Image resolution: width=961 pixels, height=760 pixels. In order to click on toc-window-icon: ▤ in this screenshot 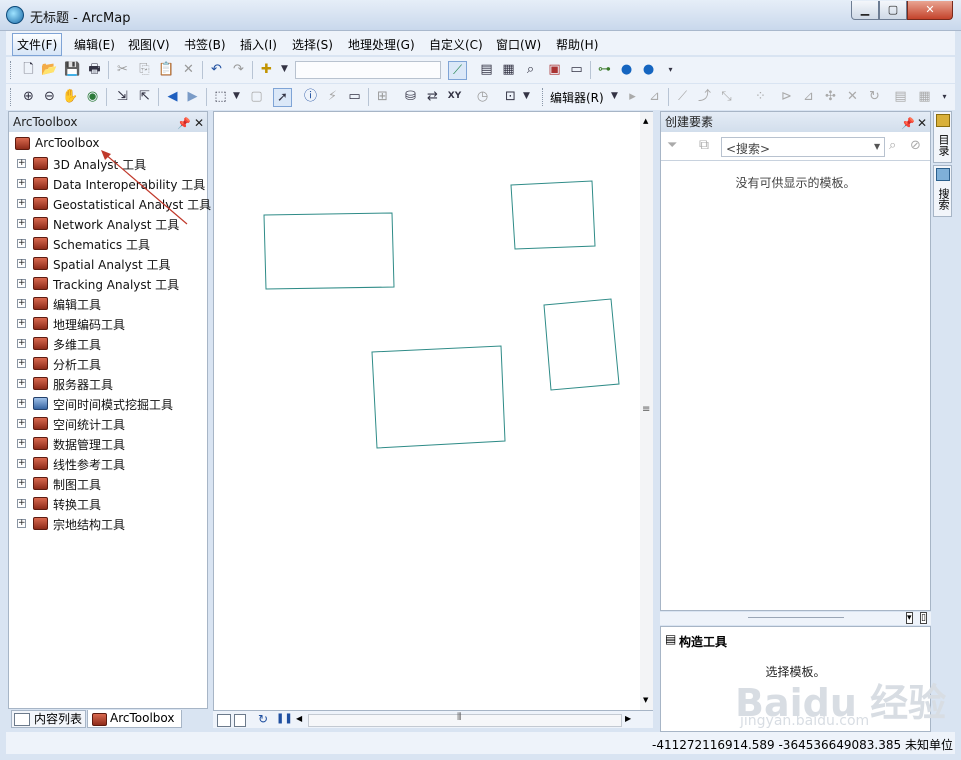, I will do `click(486, 69)`.